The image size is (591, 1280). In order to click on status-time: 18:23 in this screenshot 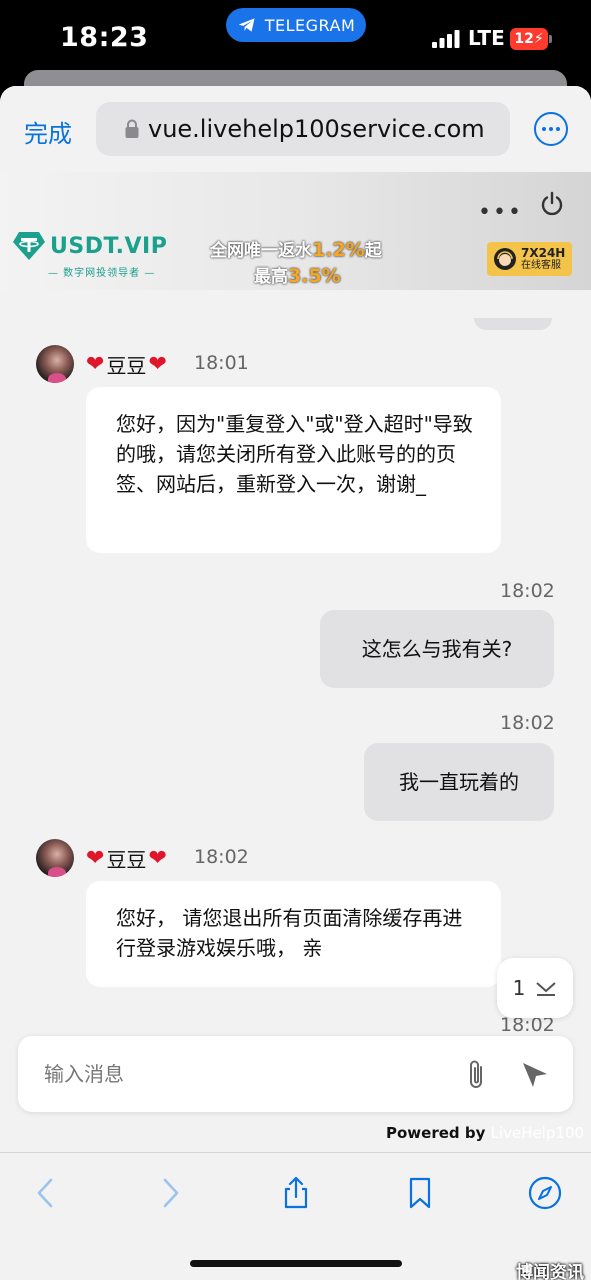, I will do `click(104, 37)`.